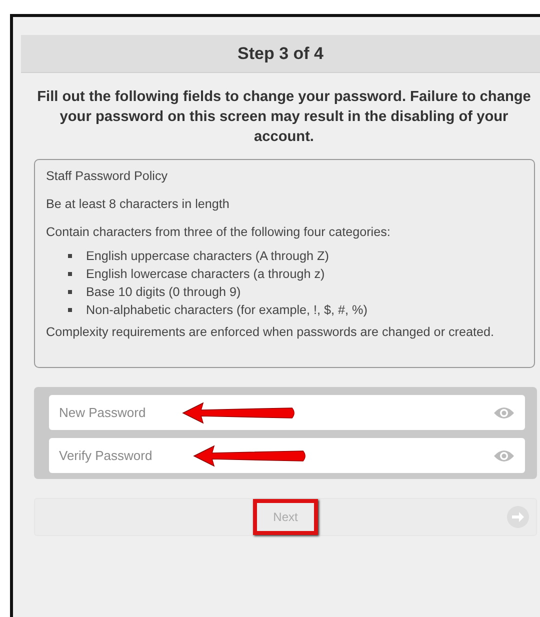  I want to click on password-field: New Password, so click(287, 412).